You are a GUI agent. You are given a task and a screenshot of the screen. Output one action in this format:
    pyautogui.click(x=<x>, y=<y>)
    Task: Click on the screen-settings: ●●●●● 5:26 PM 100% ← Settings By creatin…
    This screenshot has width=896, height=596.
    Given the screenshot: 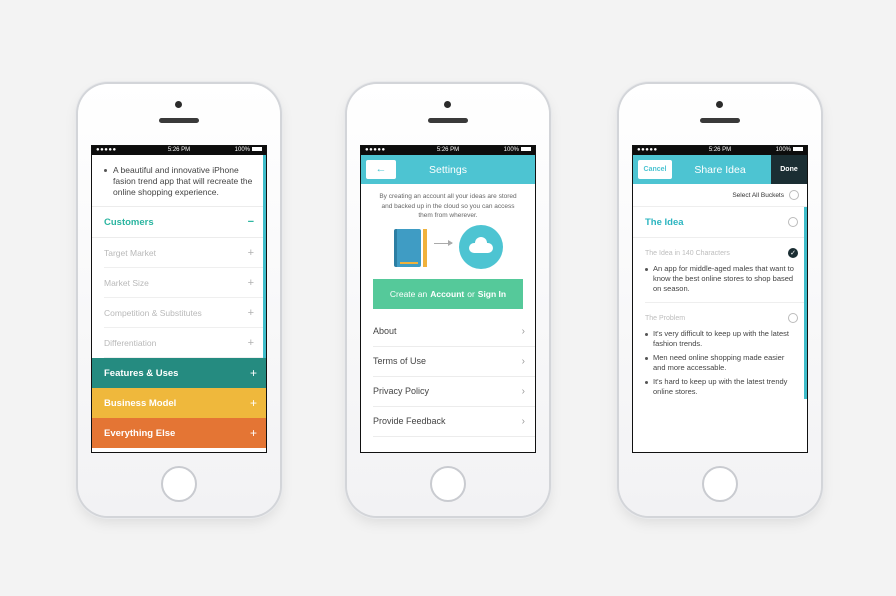 What is the action you would take?
    pyautogui.click(x=448, y=299)
    